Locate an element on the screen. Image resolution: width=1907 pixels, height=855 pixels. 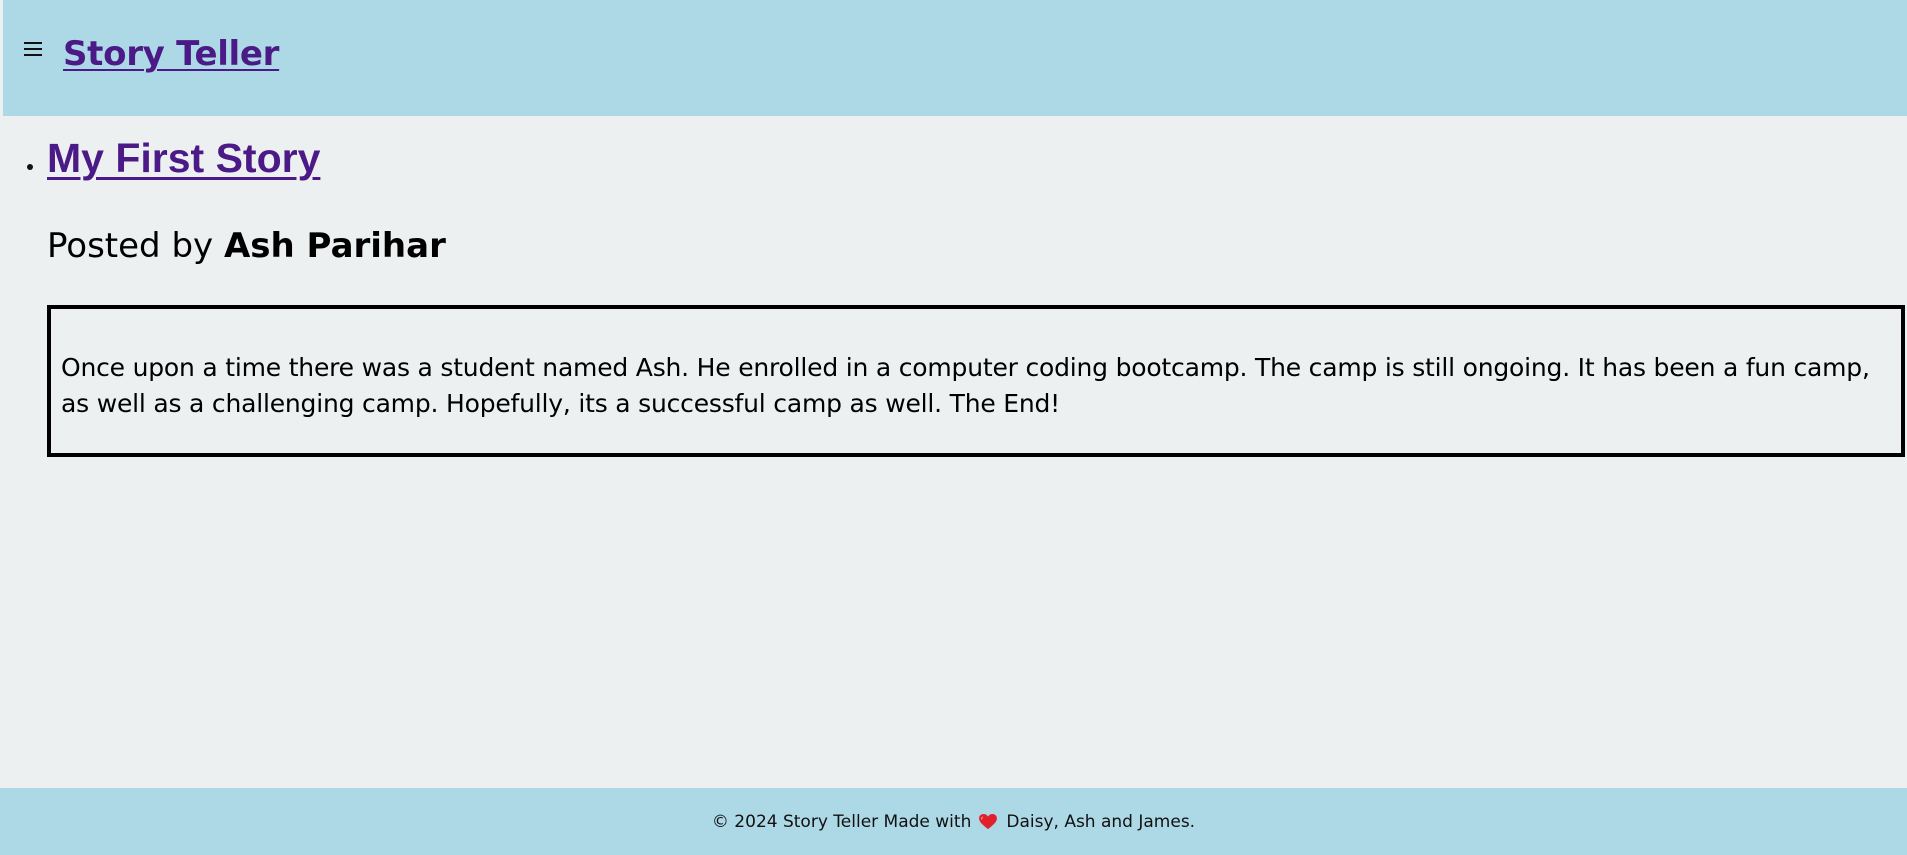
story-byline: Posted by Ash Parihar is located at coordinates (246, 246).